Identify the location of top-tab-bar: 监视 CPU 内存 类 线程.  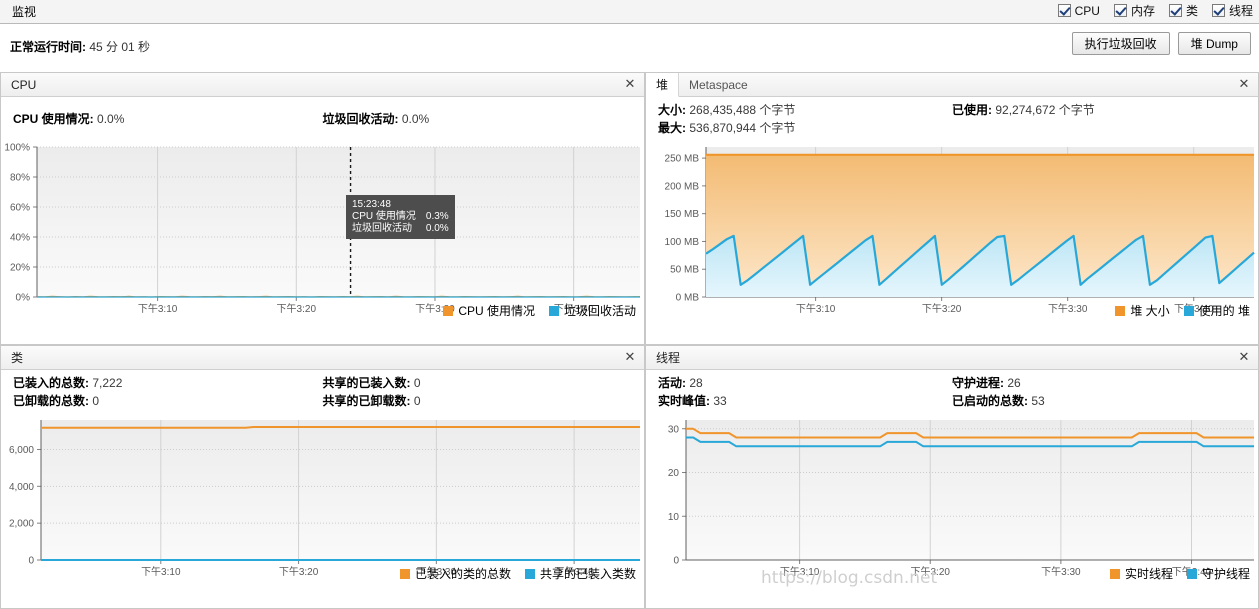
(629, 12).